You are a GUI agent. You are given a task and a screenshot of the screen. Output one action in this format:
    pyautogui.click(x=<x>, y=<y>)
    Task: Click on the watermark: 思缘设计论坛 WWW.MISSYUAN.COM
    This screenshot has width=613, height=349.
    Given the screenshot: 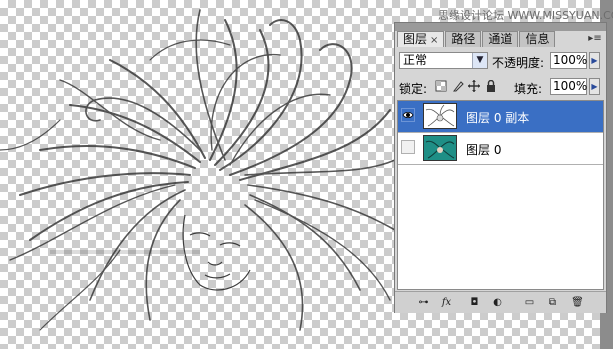 What is the action you would take?
    pyautogui.click(x=525, y=15)
    